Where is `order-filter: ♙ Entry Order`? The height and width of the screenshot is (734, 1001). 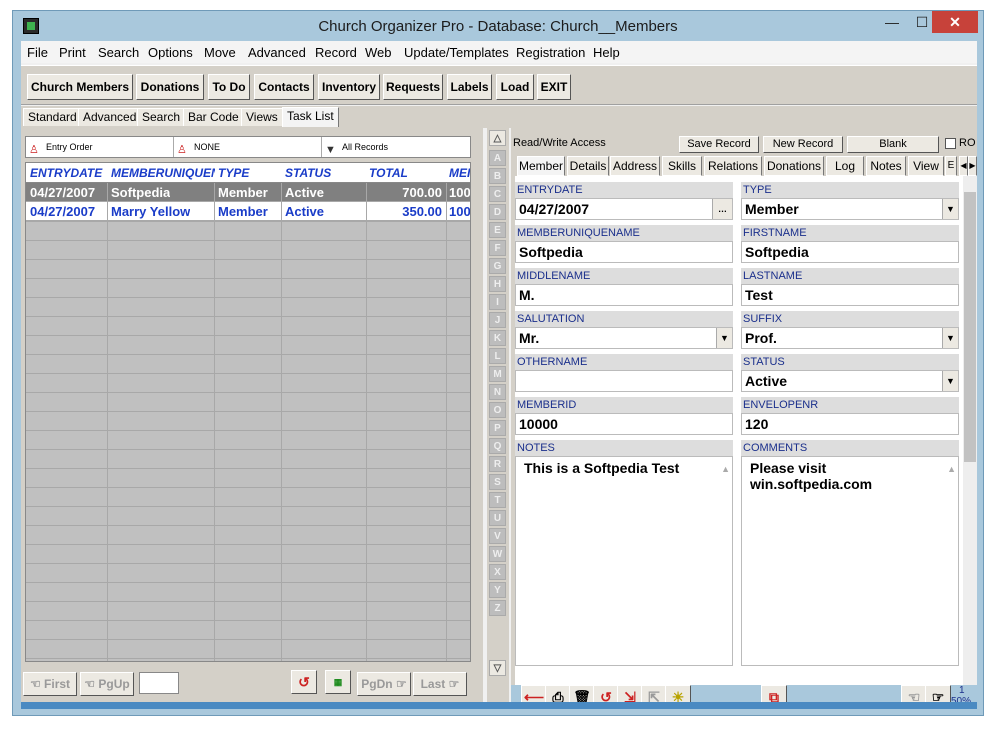
order-filter: ♙ Entry Order is located at coordinates (100, 147).